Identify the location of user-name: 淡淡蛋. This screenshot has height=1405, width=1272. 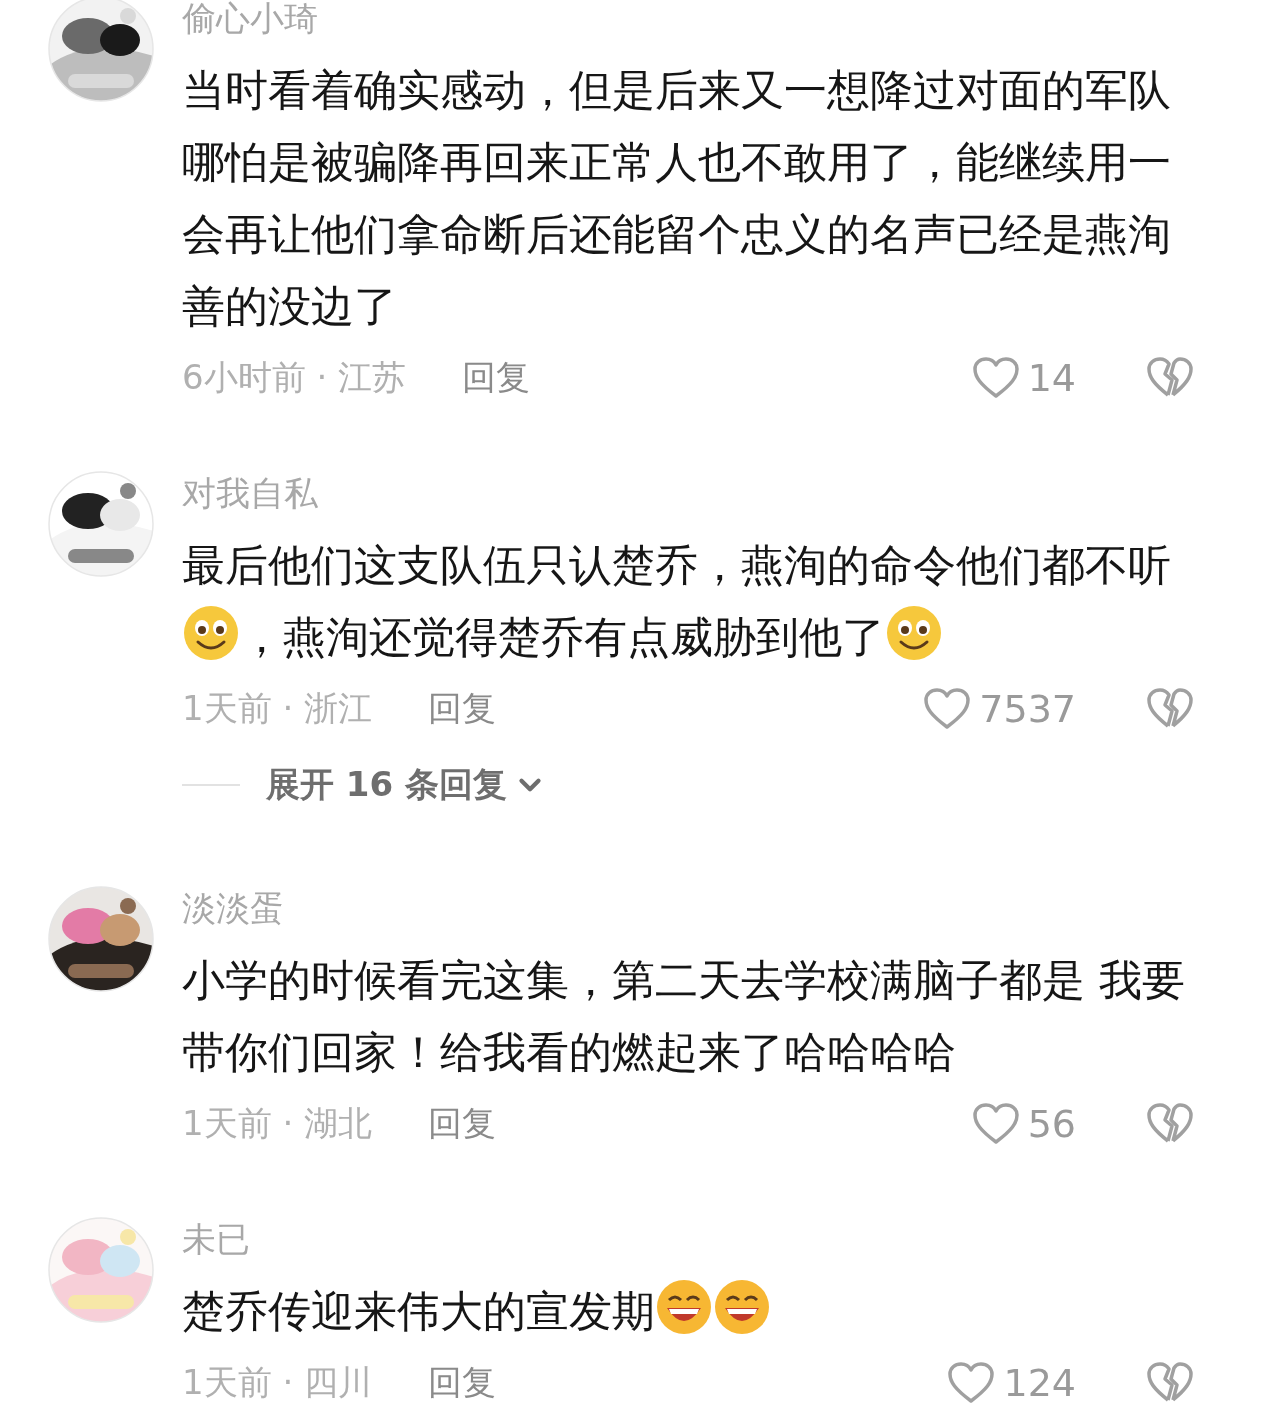
(233, 908).